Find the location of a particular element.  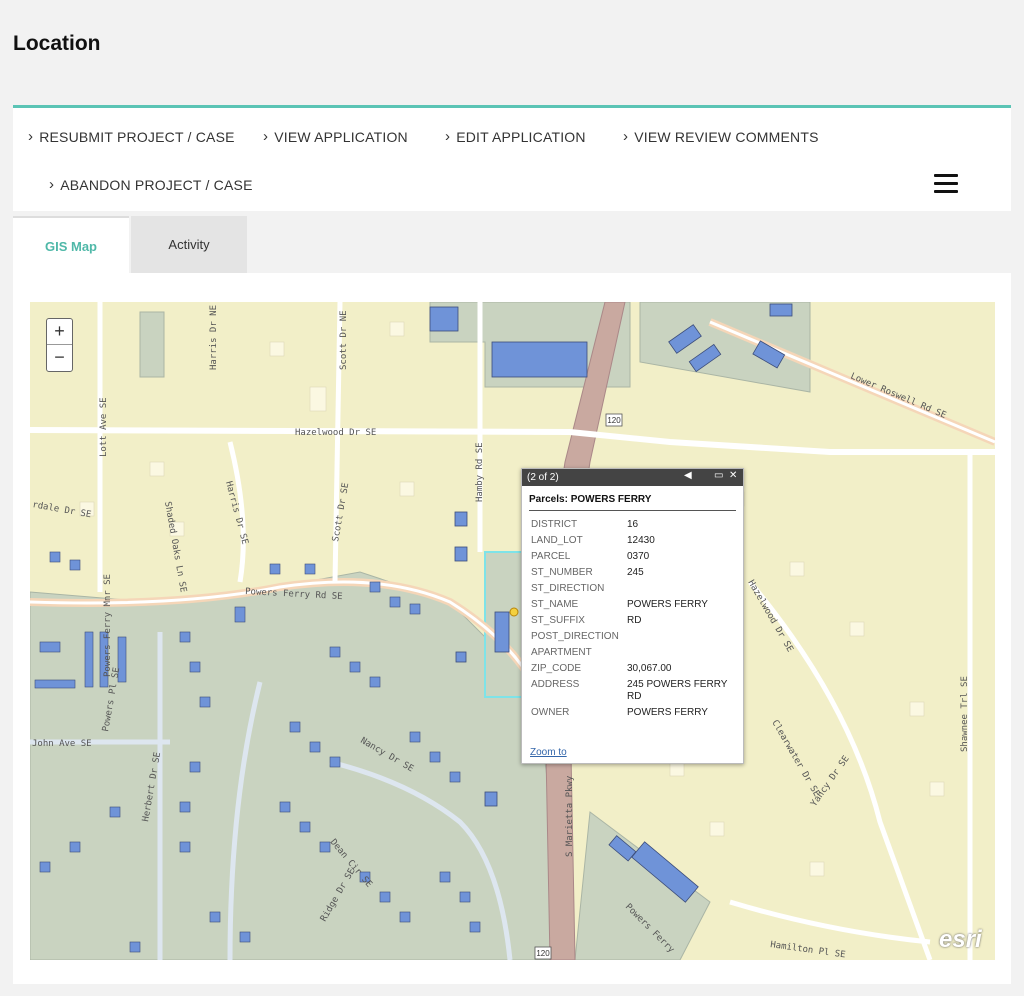

attribute-value: 245 is located at coordinates (635, 572).